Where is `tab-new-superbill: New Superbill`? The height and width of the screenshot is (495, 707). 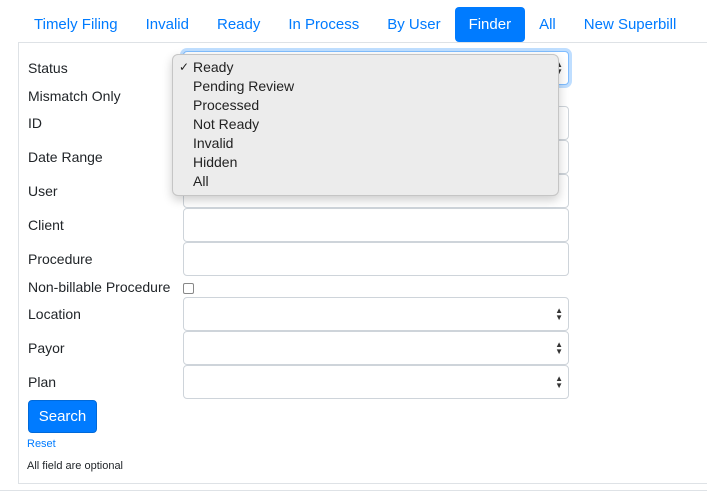 tab-new-superbill: New Superbill is located at coordinates (630, 24).